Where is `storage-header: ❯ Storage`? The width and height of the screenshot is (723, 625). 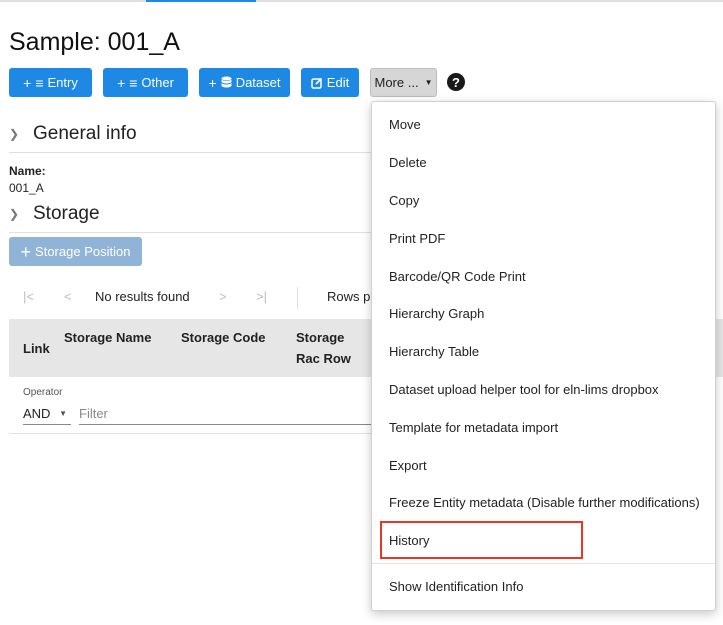 storage-header: ❯ Storage is located at coordinates (54, 214).